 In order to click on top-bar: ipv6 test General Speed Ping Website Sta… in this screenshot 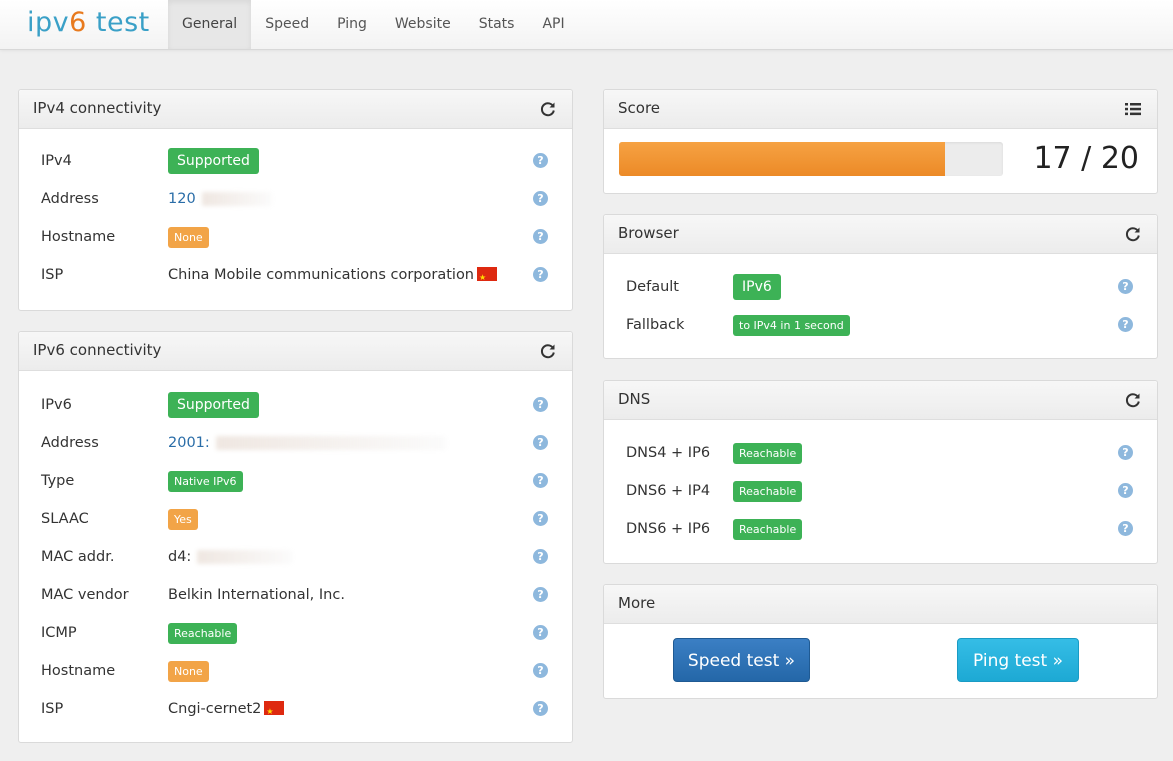, I will do `click(586, 25)`.